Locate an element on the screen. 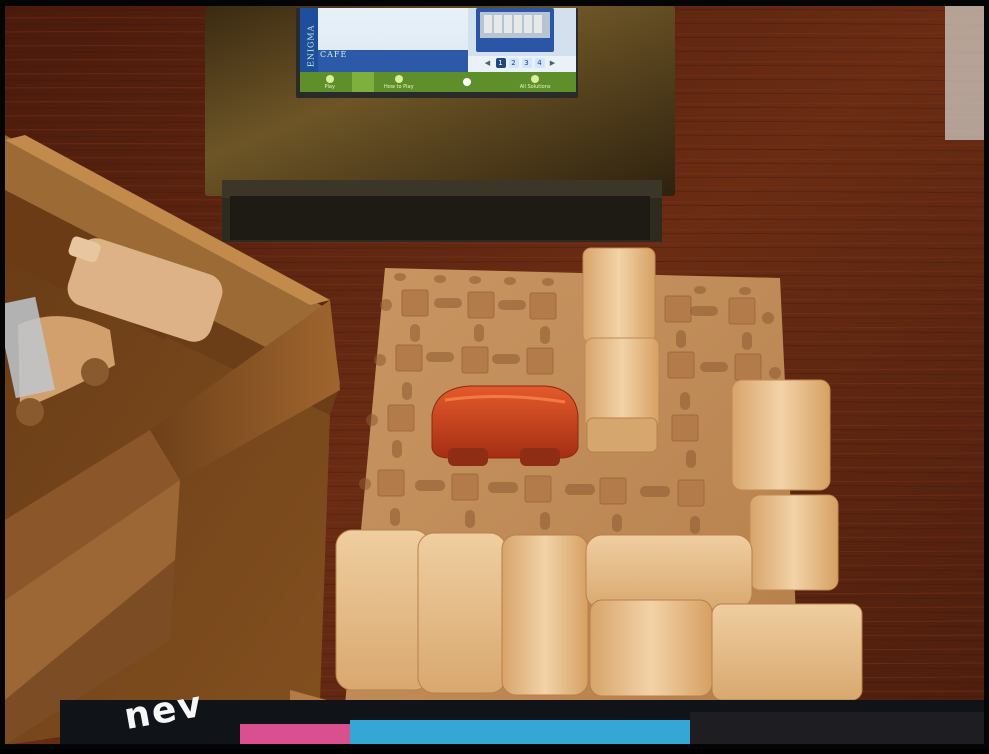 The height and width of the screenshot is (754, 989). screen-tabbar: Play How to Play All Solutions is located at coordinates (437, 82).